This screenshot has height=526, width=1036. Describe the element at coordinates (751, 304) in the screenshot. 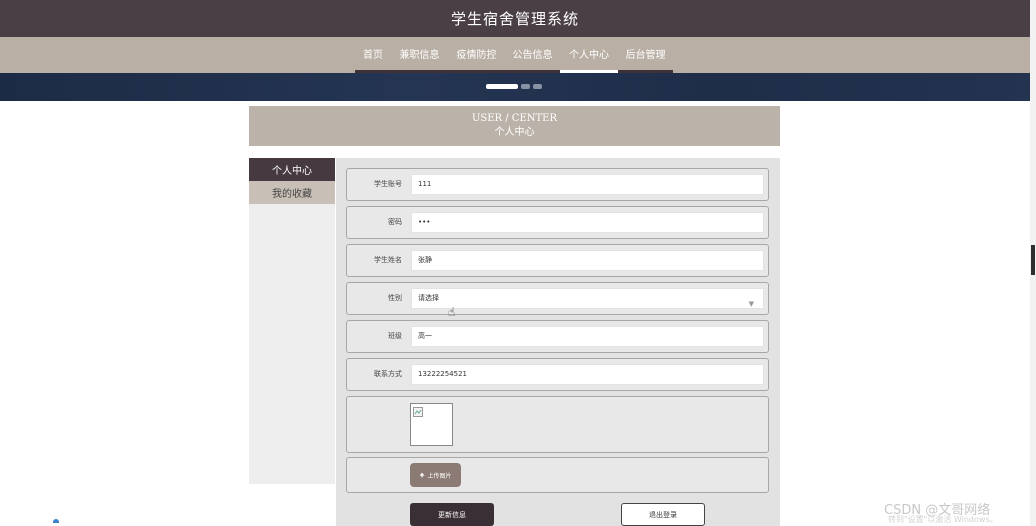

I see `chevron-down-icon: ▼` at that location.